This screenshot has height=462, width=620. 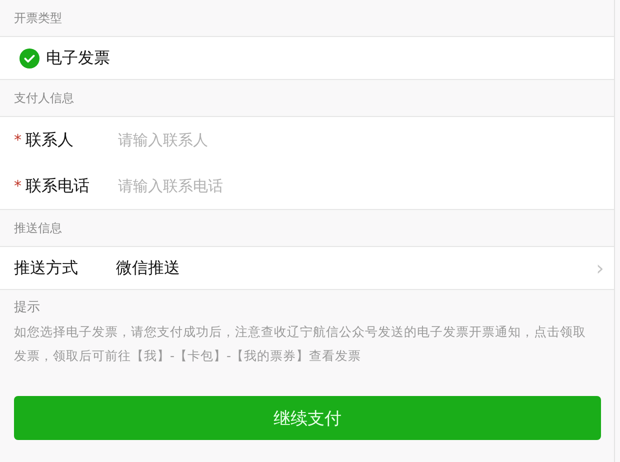 I want to click on push-method-value: 微信推送, so click(x=356, y=268).